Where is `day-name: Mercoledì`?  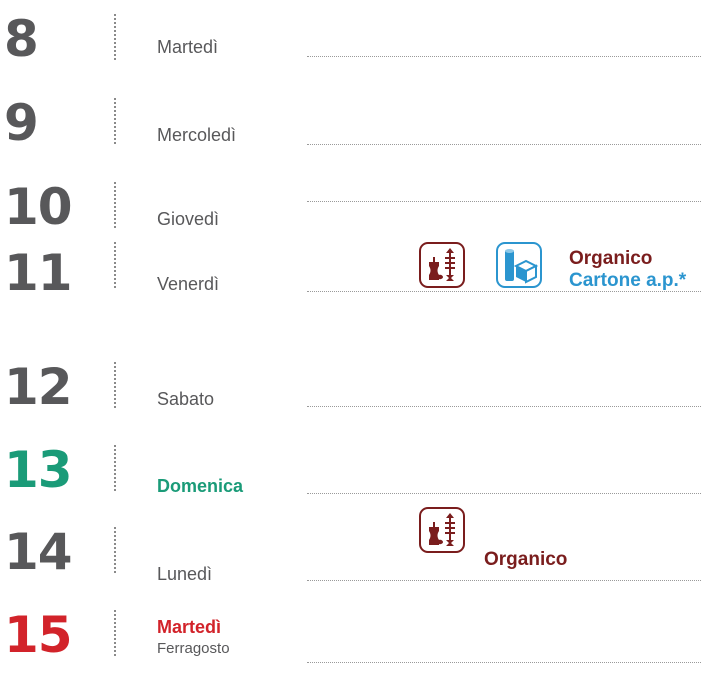
day-name: Mercoledì is located at coordinates (197, 135).